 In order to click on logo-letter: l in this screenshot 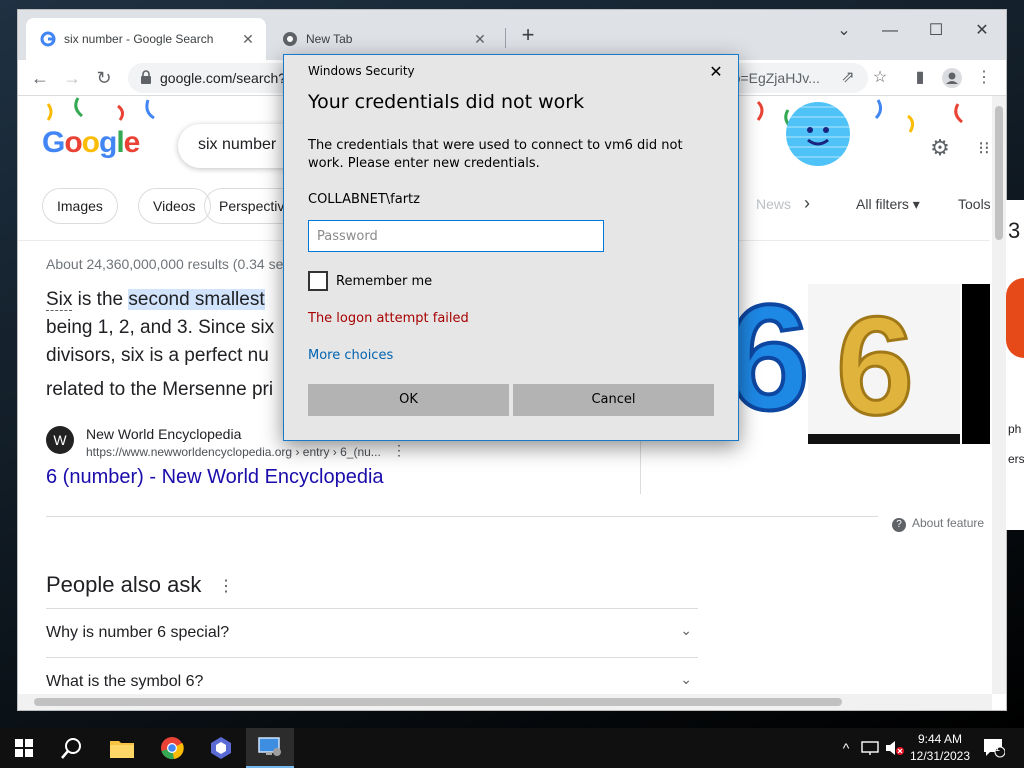, I will do `click(120, 142)`.